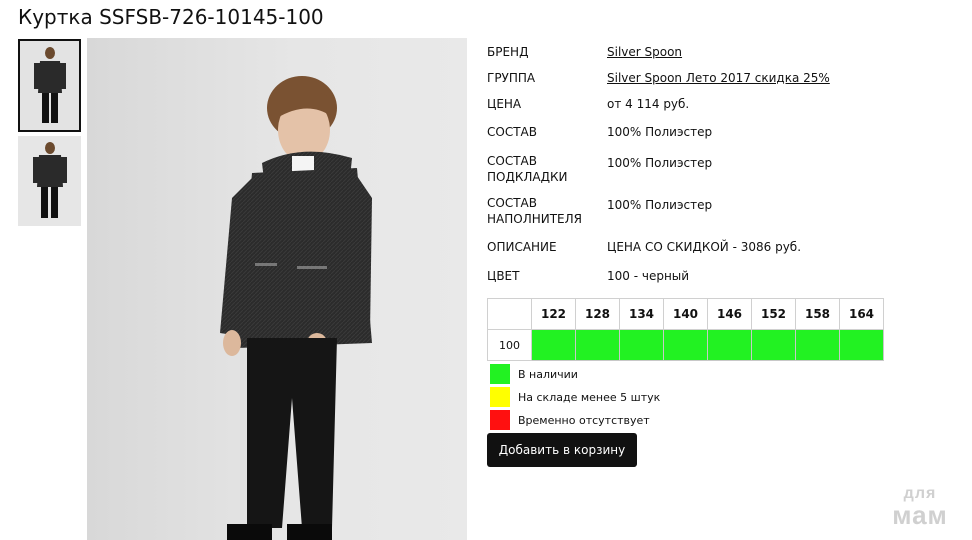 The width and height of the screenshot is (972, 540). Describe the element at coordinates (589, 397) in the screenshot. I see `legend-low-stock-text: На складе менее 5 штук` at that location.